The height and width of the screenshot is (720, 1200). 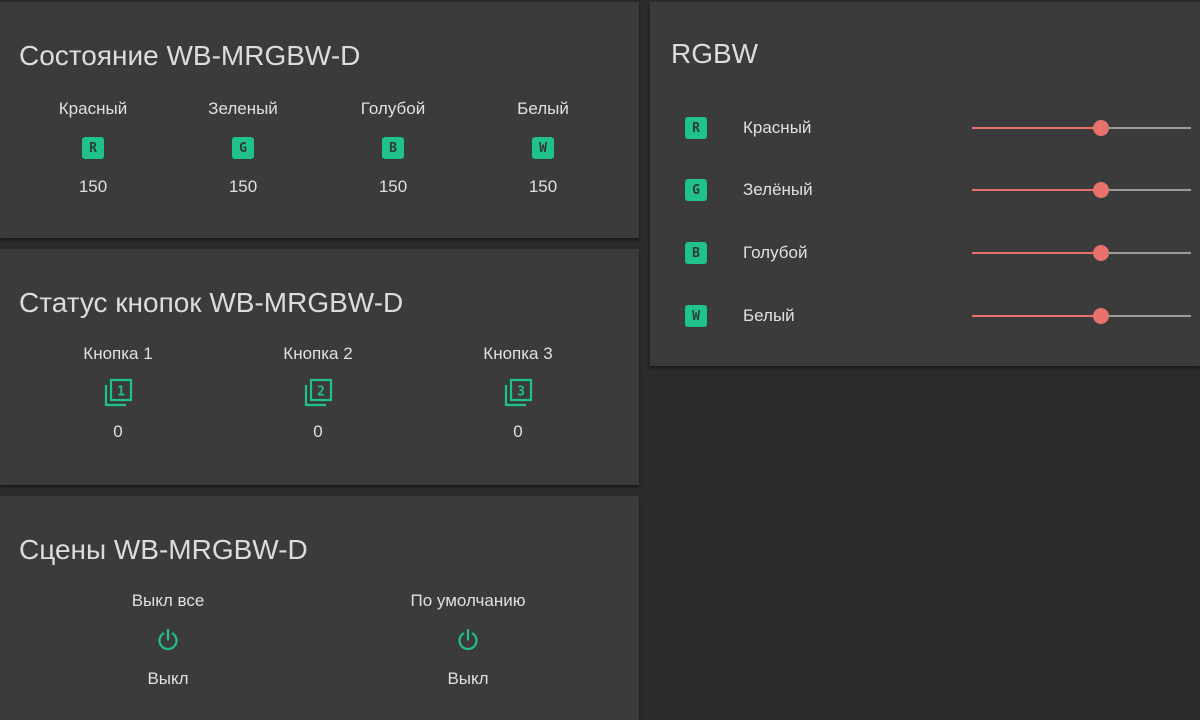 I want to click on rgbw-label: Белый, so click(x=769, y=315).